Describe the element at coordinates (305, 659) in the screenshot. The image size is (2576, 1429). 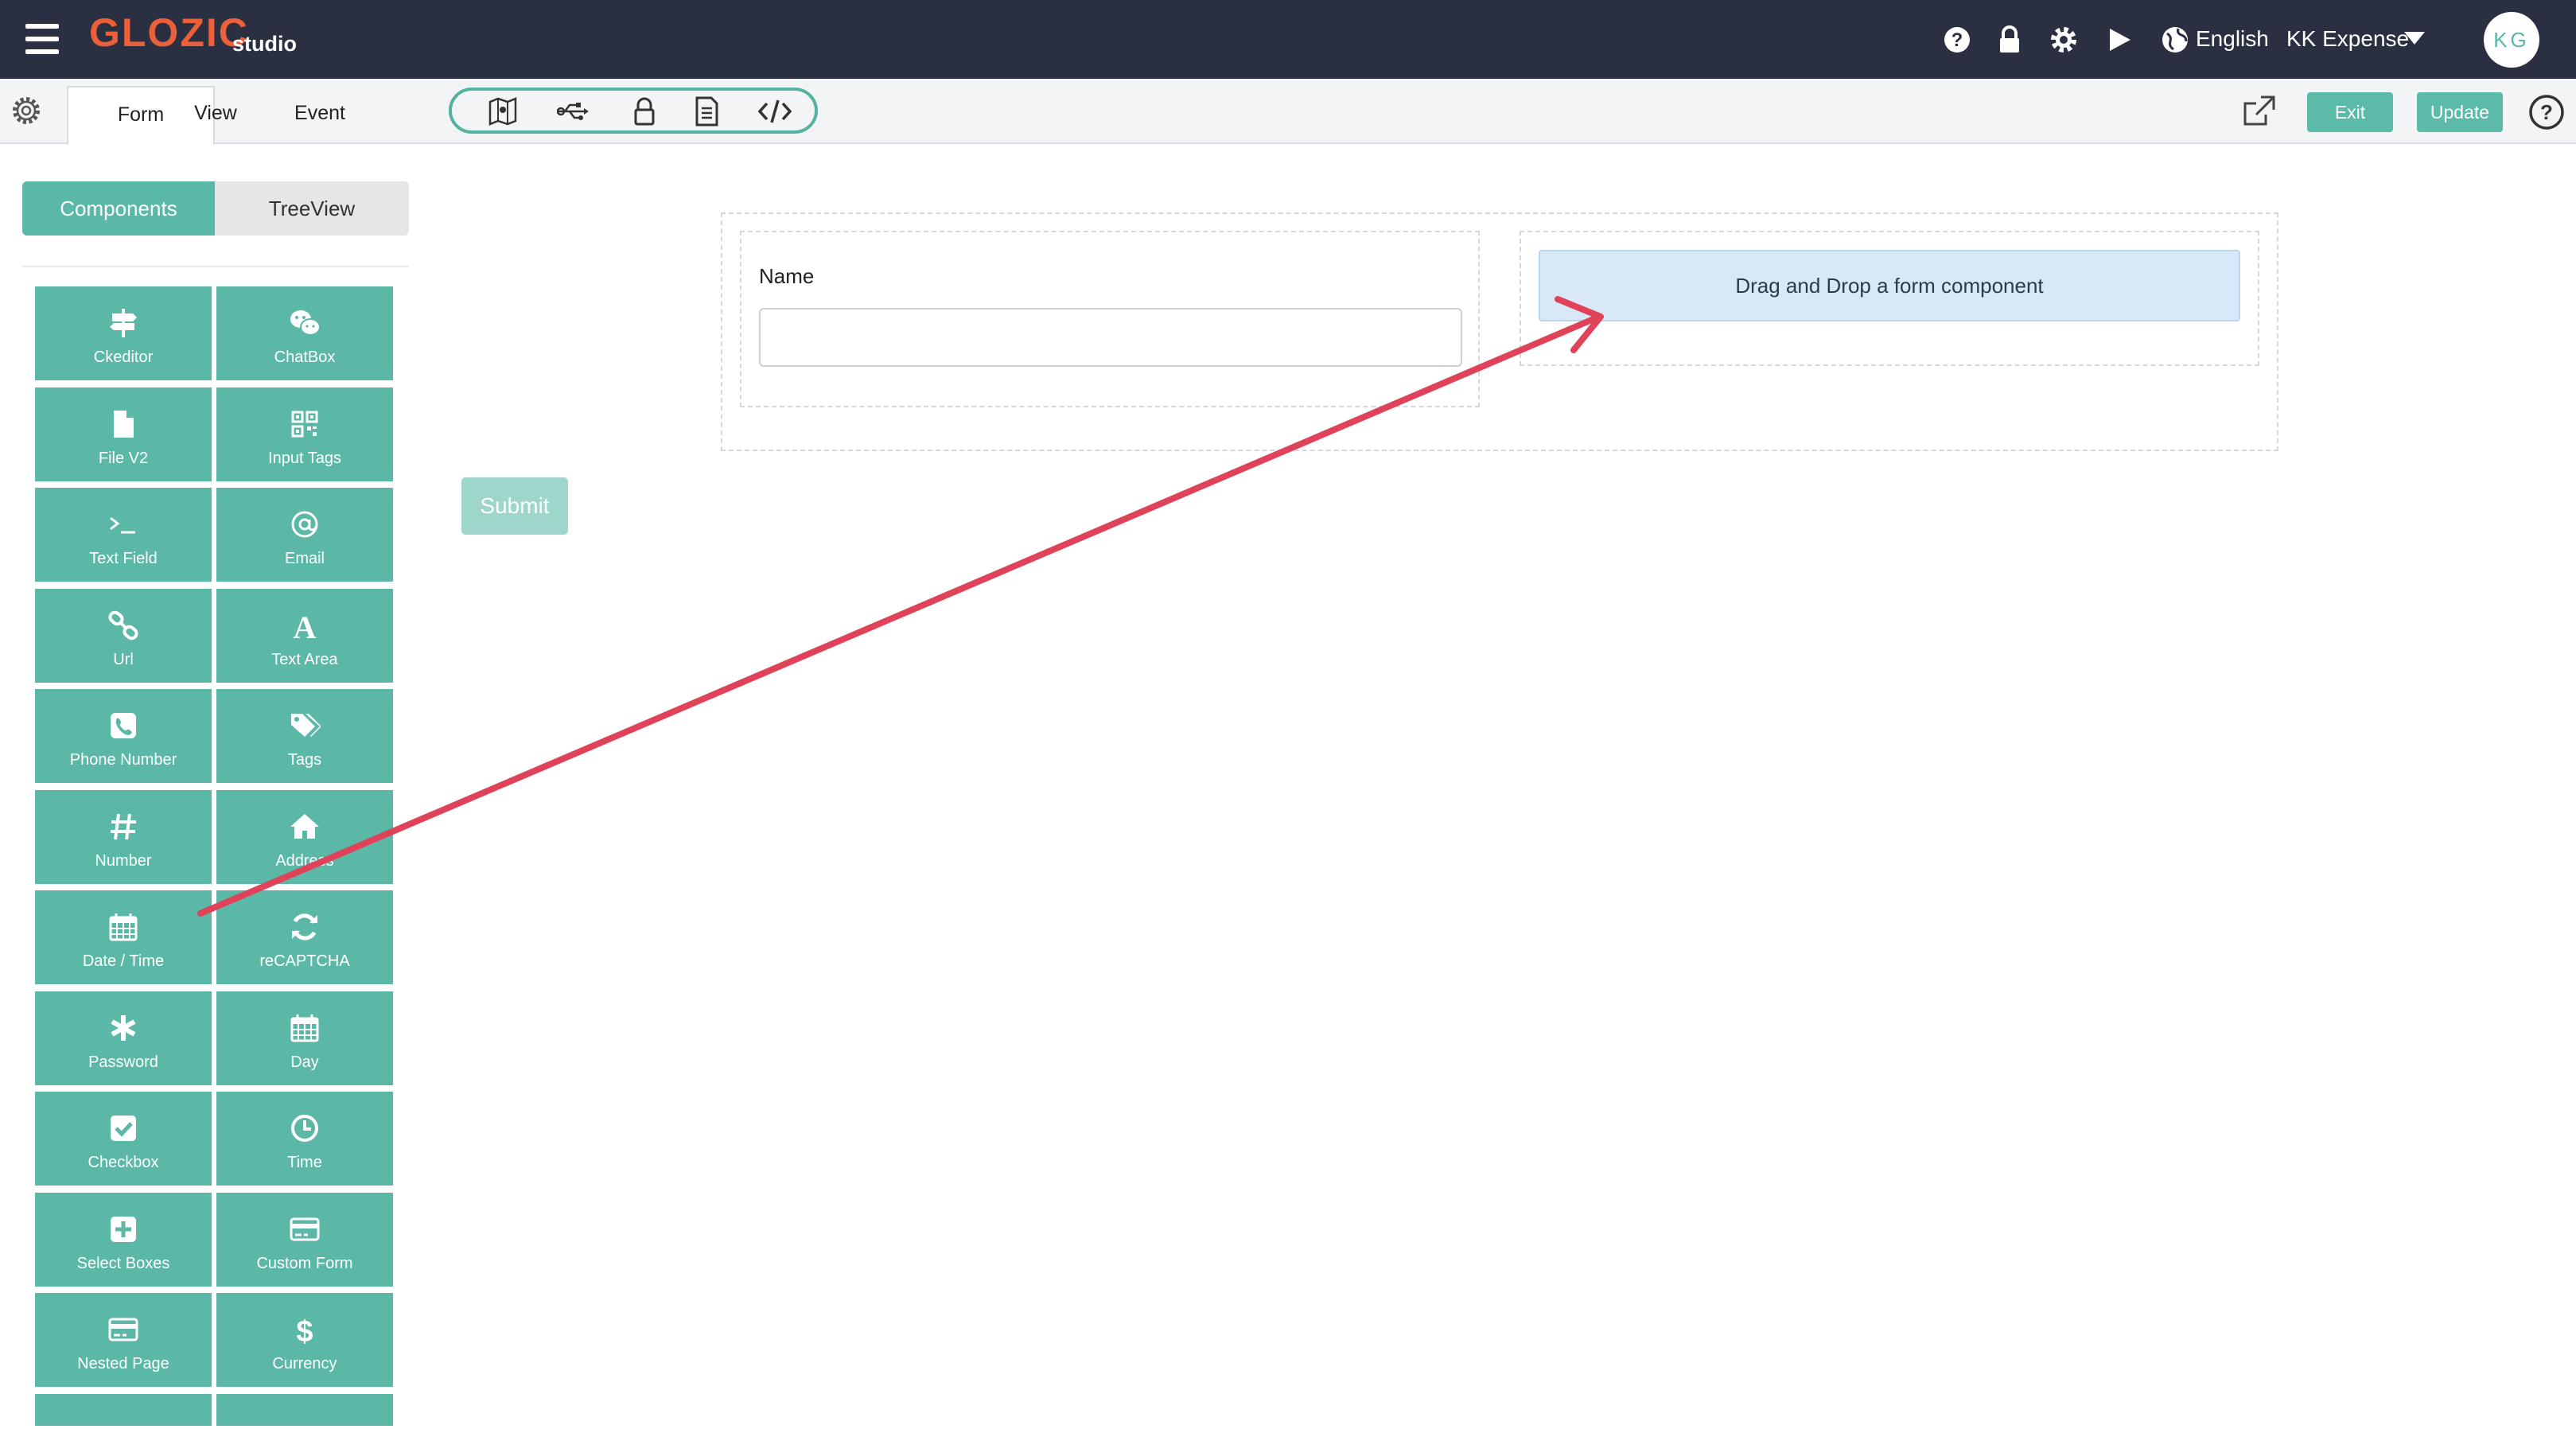
I see `component-label: Text Area` at that location.